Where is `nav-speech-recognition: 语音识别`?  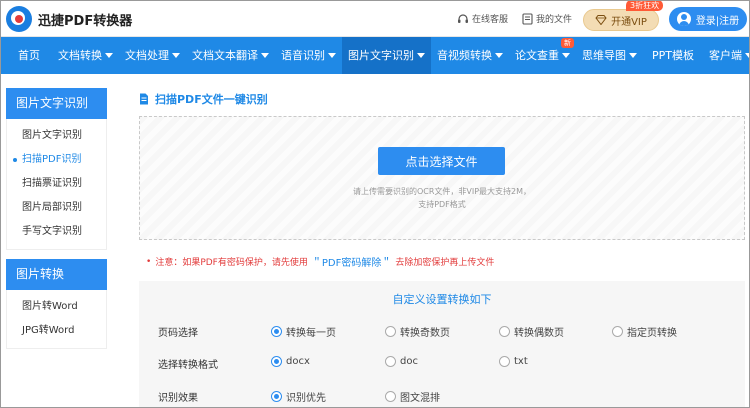 nav-speech-recognition: 语音识别 is located at coordinates (308, 55).